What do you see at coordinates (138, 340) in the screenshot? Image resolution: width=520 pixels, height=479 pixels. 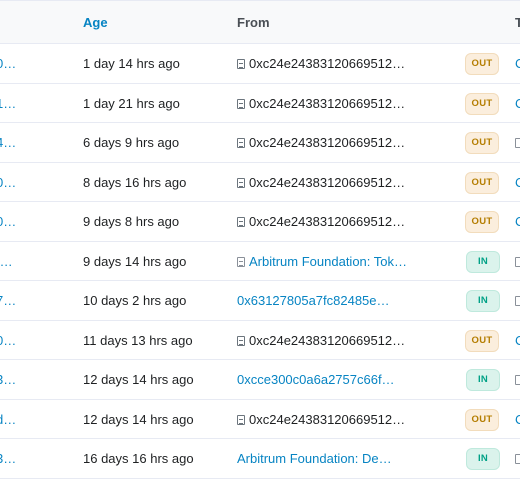 I see `age-cell: 11 days 13 hrs ago` at bounding box center [138, 340].